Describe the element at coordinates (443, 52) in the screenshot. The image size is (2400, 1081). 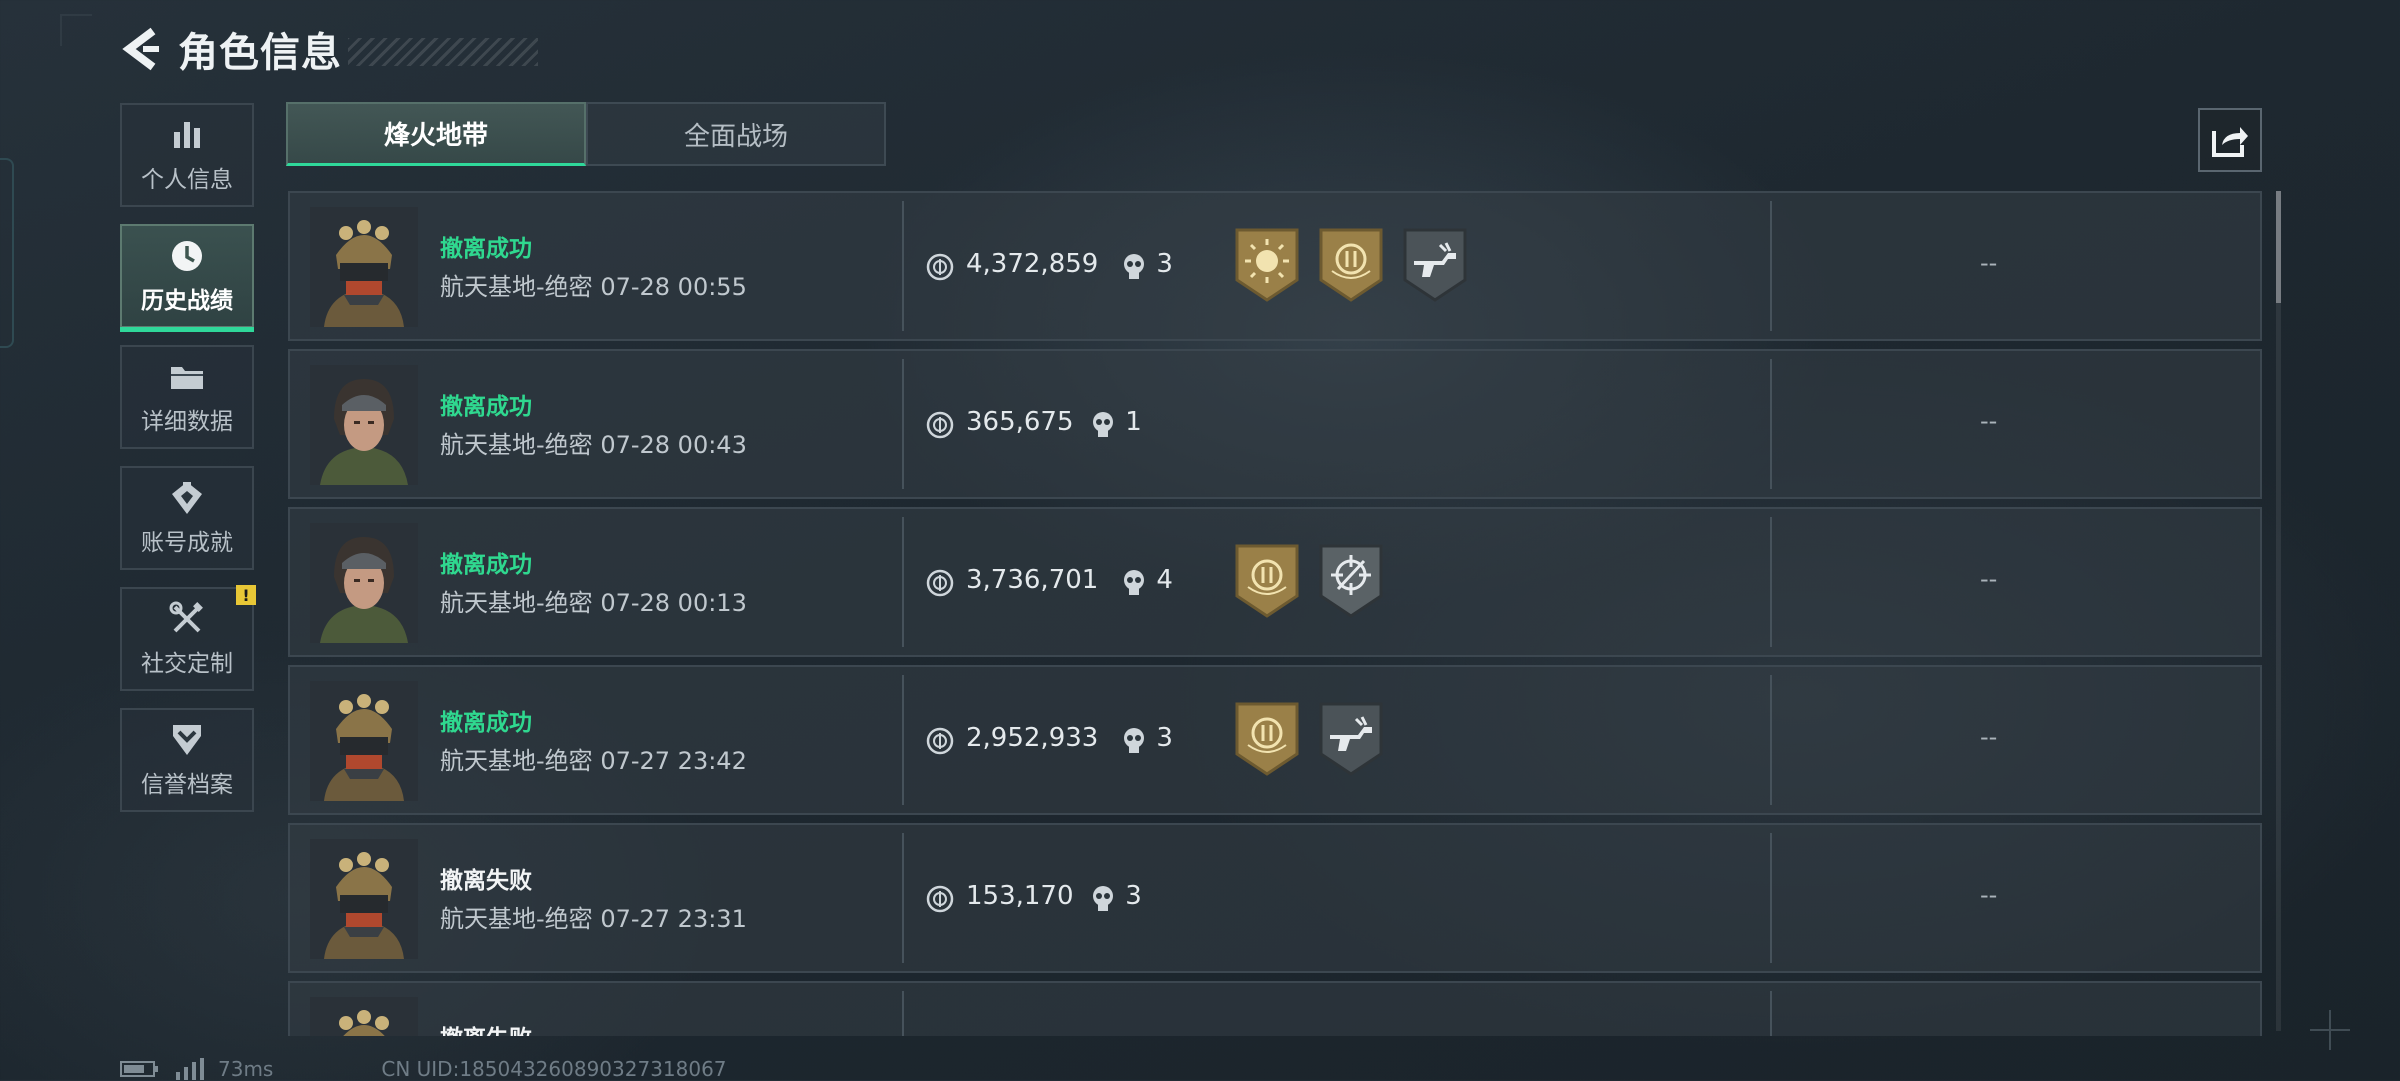
I see `title-stripes-decoration` at that location.